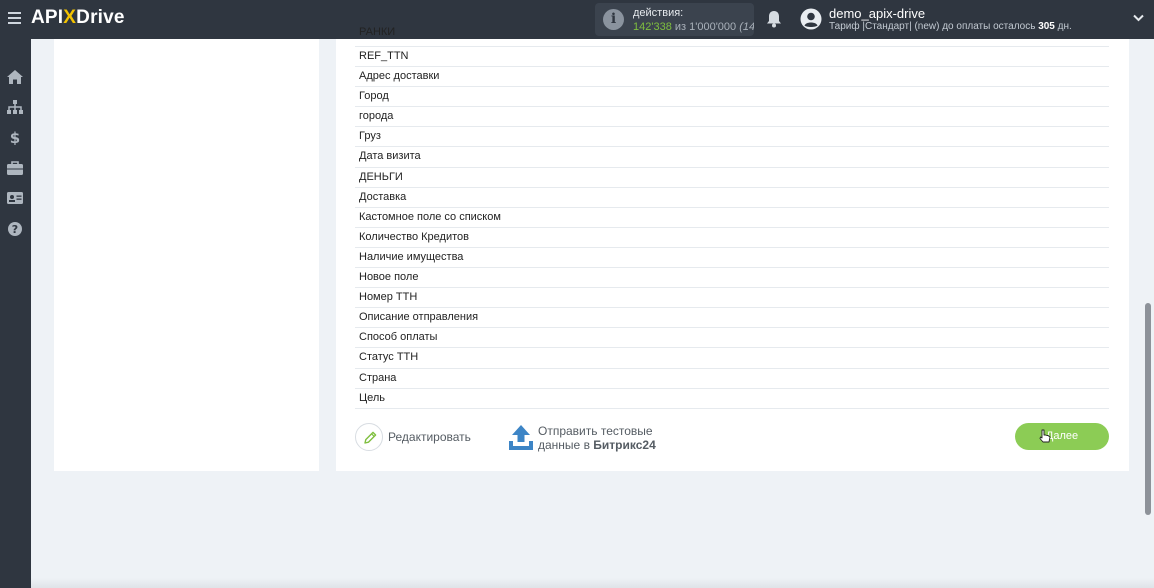 The width and height of the screenshot is (1154, 588). What do you see at coordinates (15, 198) in the screenshot?
I see `id-card-icon` at bounding box center [15, 198].